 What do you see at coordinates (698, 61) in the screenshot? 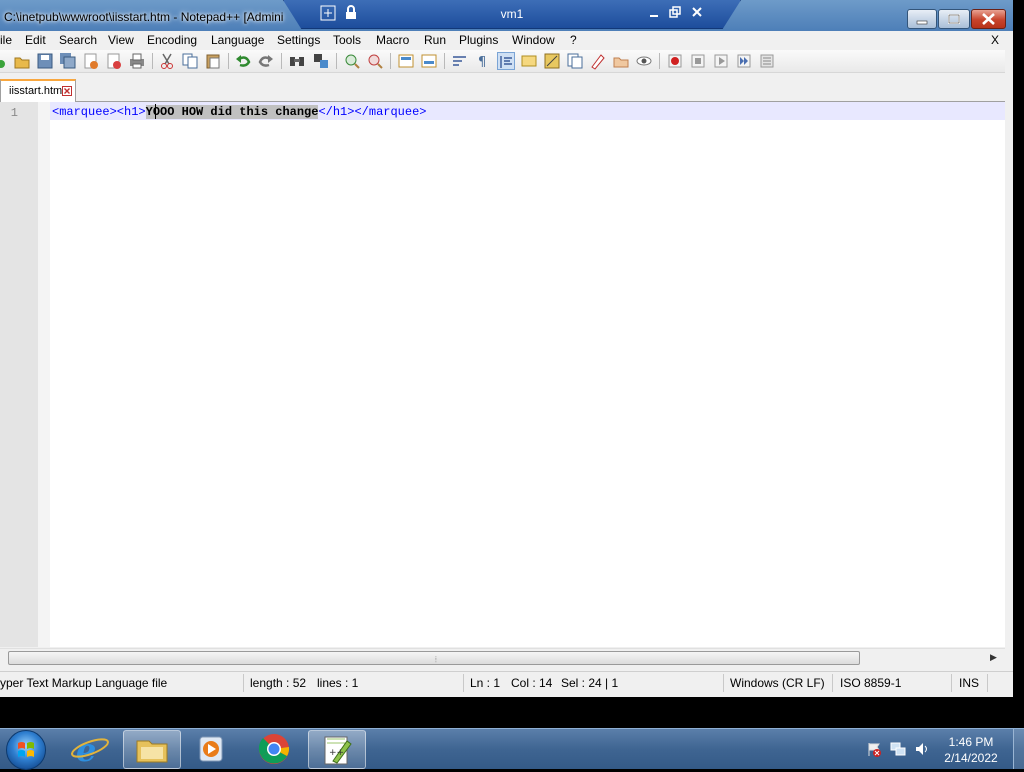
I see `stop-record-icon` at bounding box center [698, 61].